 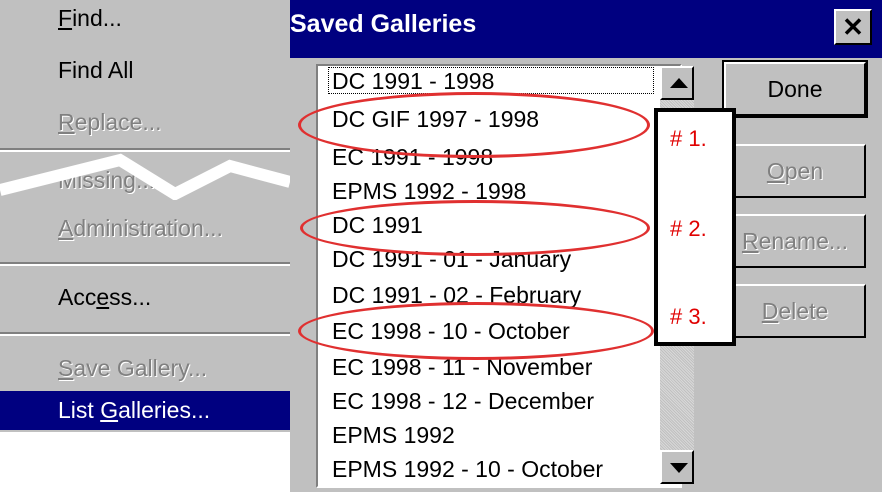 I want to click on scroll-down-button, so click(x=677, y=467).